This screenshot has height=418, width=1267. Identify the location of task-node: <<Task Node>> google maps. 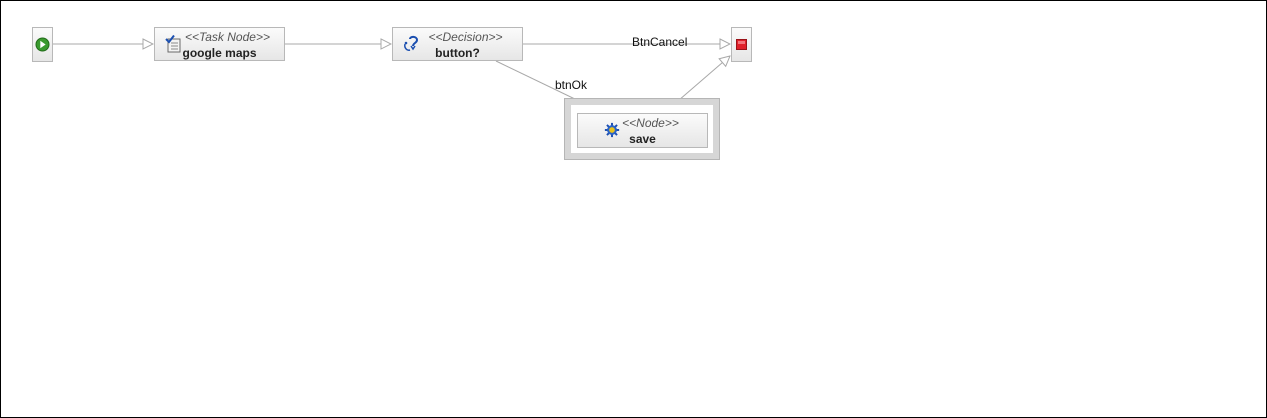
(219, 44).